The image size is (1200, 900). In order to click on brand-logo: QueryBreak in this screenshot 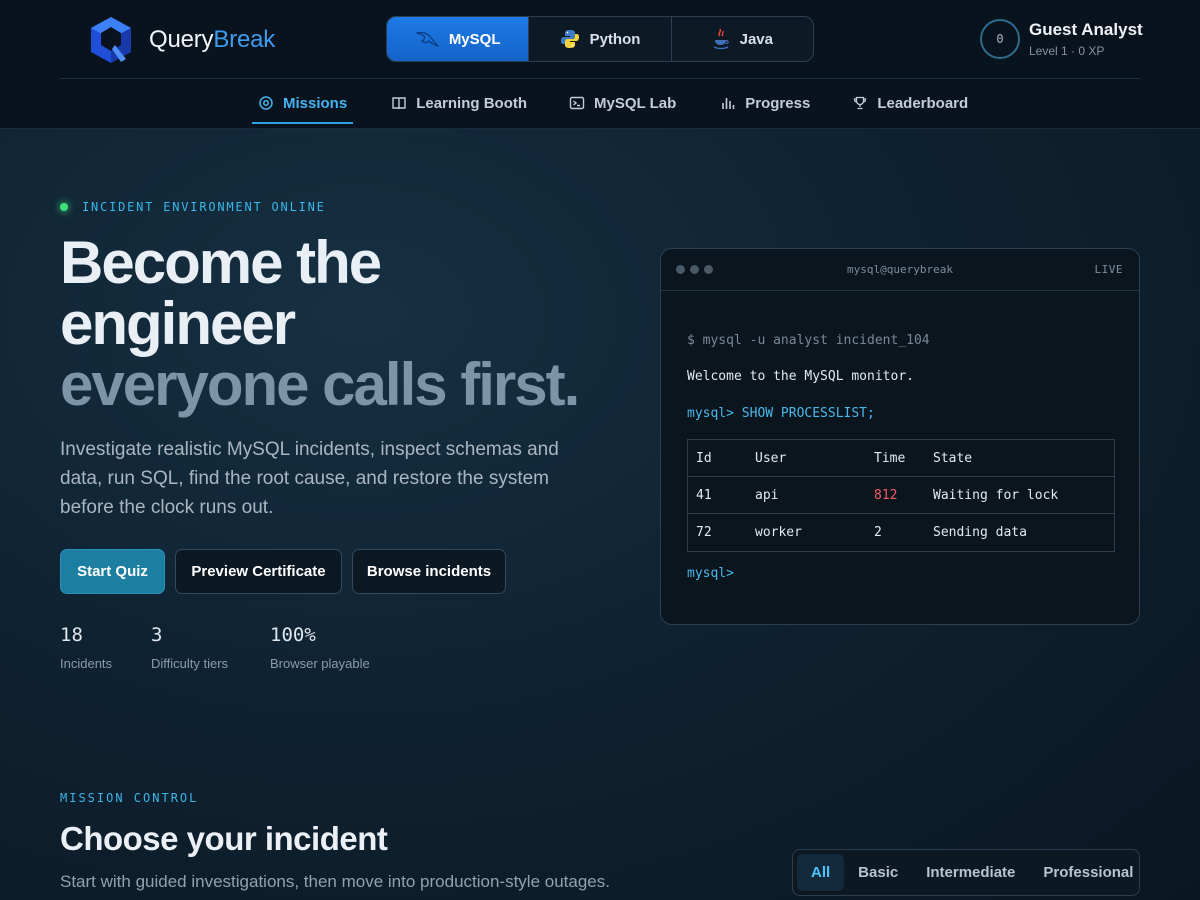, I will do `click(181, 40)`.